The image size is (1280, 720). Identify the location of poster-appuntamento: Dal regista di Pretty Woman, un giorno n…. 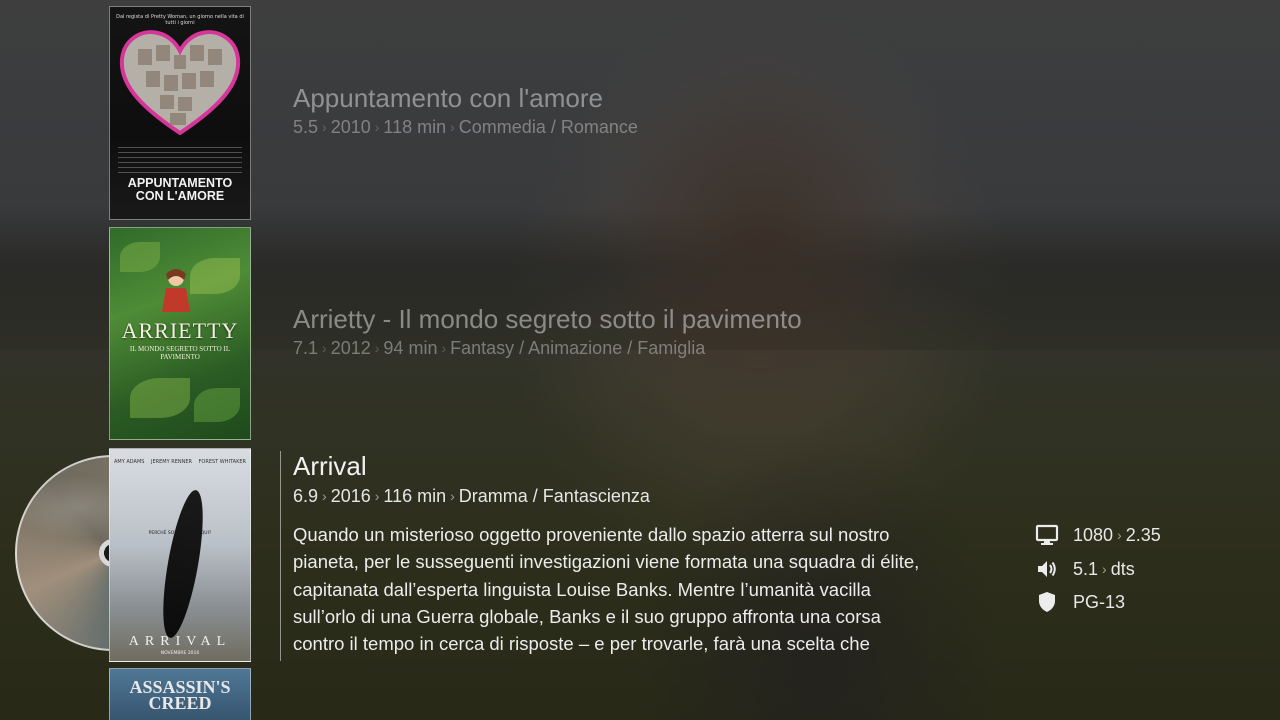
(180, 113).